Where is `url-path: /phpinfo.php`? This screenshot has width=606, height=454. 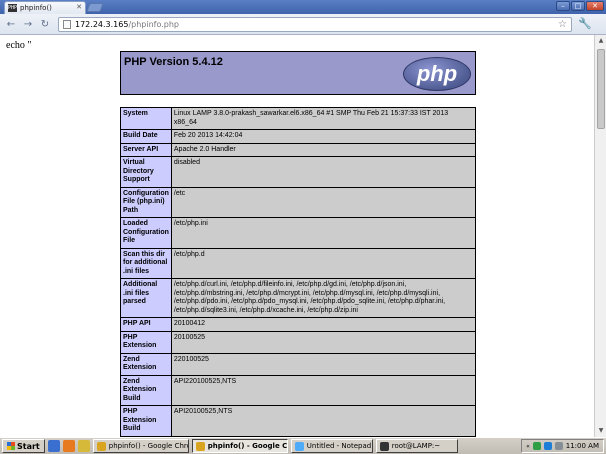 url-path: /phpinfo.php is located at coordinates (153, 24).